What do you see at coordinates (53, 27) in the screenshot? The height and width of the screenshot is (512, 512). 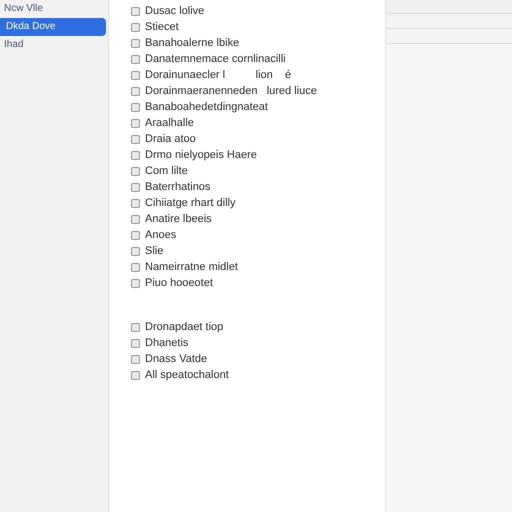 I see `sidebar-item: Dkda Dove` at bounding box center [53, 27].